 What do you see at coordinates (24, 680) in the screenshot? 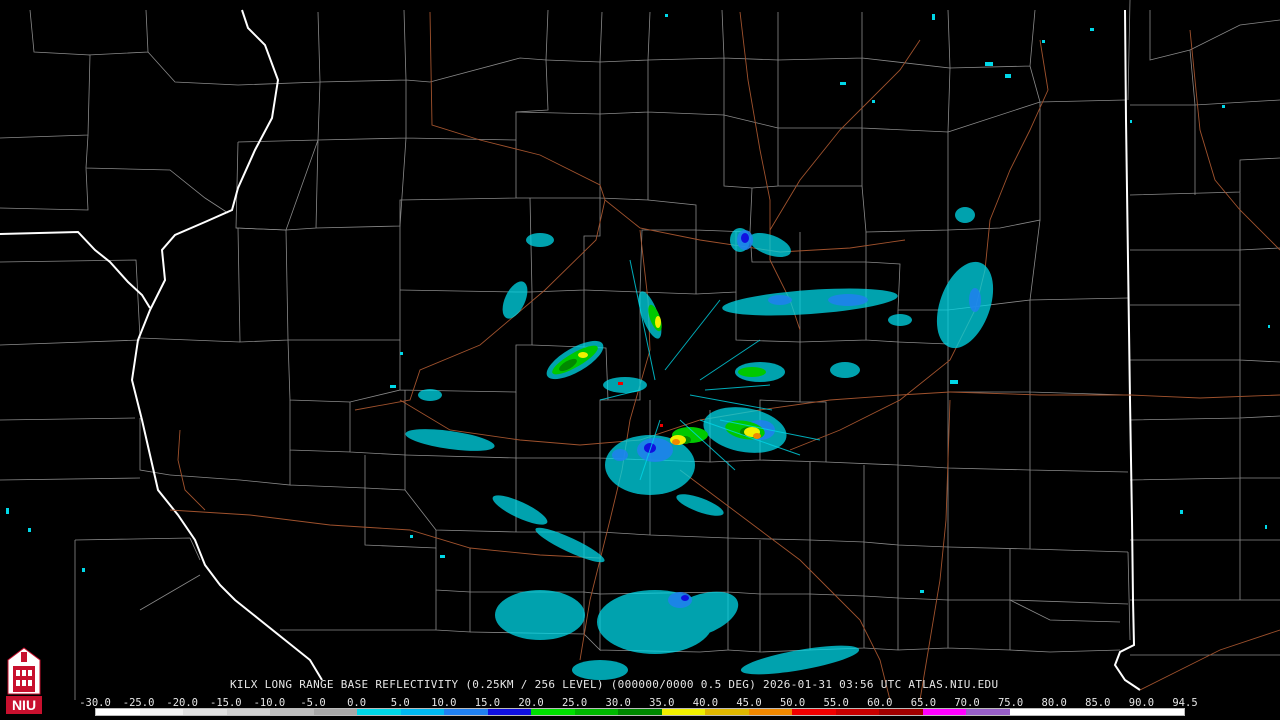
I see `niu-logo: NIU` at bounding box center [24, 680].